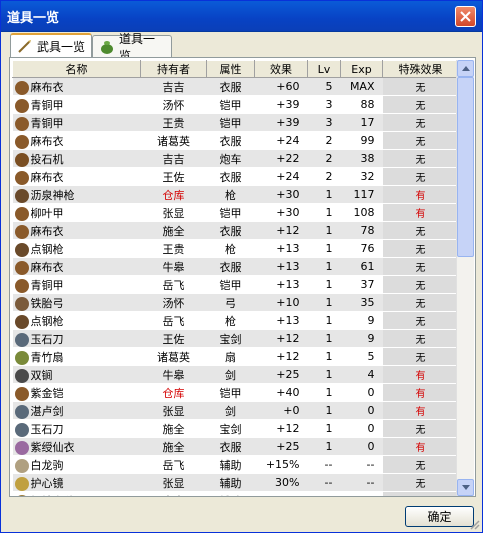 This screenshot has width=483, height=533. I want to click on item-name-label: 沥泉神枪, so click(52, 195).